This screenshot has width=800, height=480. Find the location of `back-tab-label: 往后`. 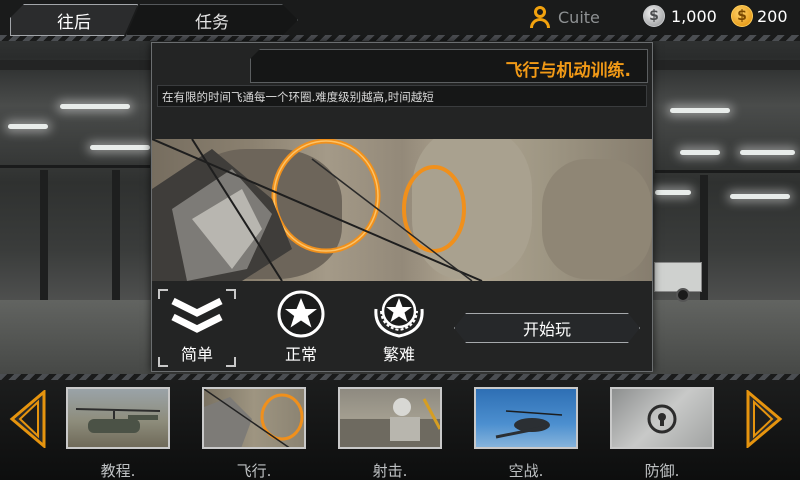

back-tab-label: 往后 is located at coordinates (74, 22).